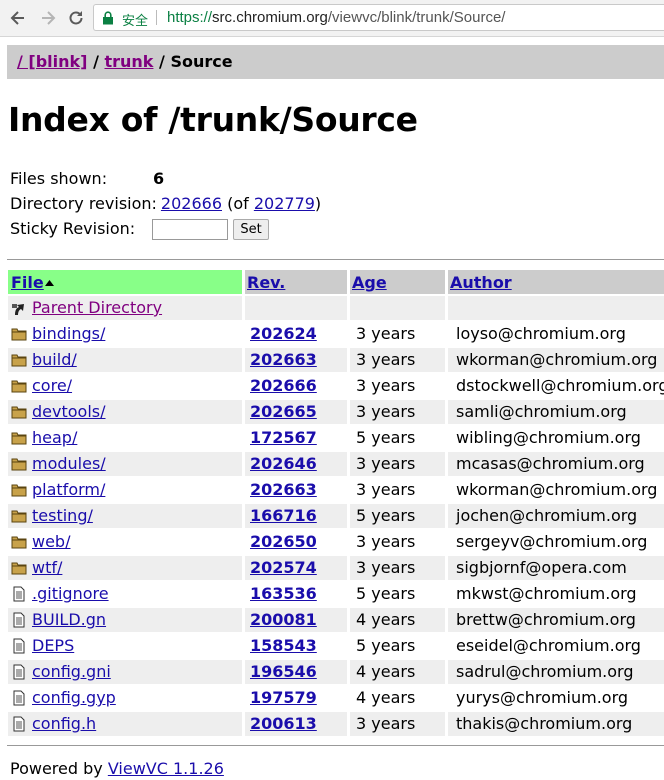  Describe the element at coordinates (335, 438) in the screenshot. I see `table-row: heap/172567 5 years wibling@chromium.org` at that location.